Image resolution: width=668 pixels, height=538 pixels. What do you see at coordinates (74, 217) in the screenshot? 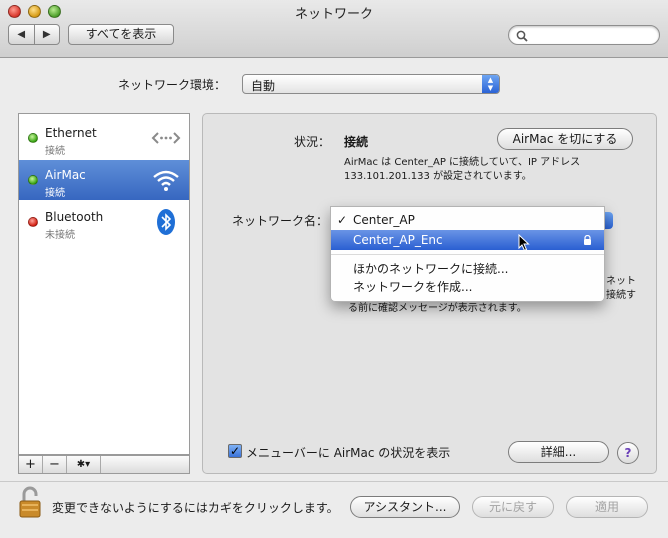
I see `service-name: Bluetooth` at bounding box center [74, 217].